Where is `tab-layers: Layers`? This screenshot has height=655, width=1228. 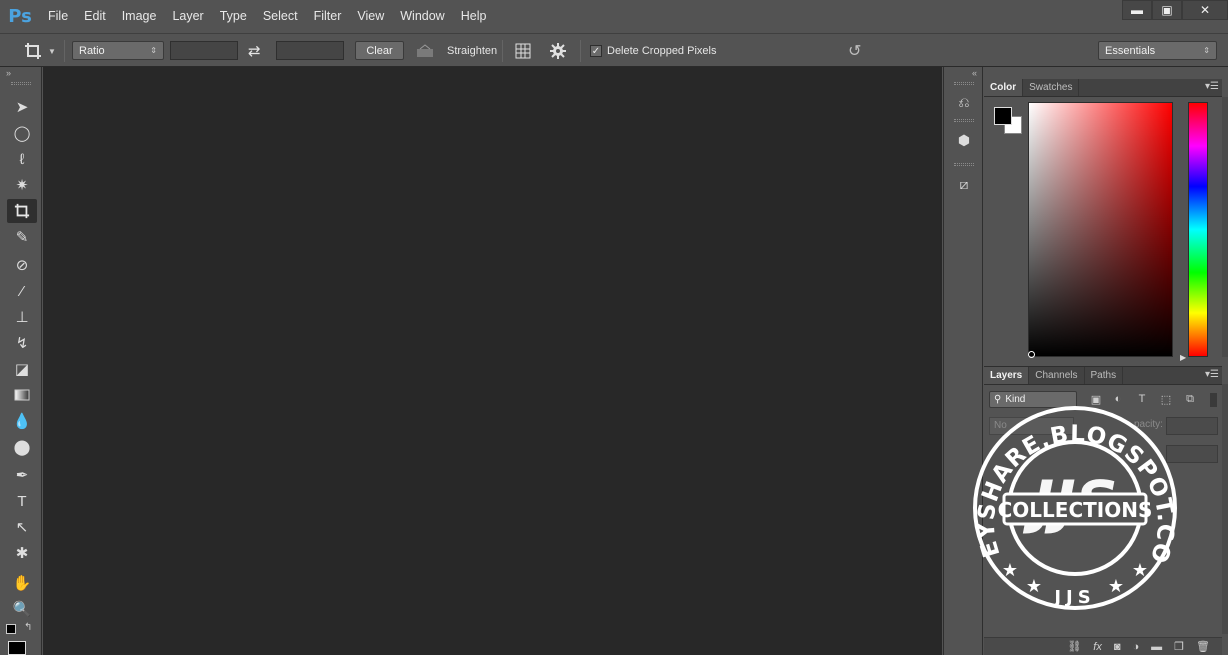
tab-layers: Layers is located at coordinates (1007, 375).